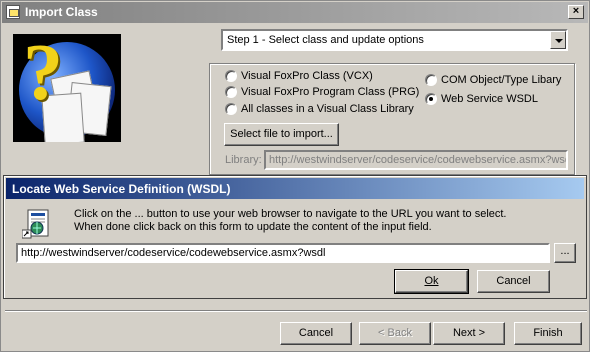  What do you see at coordinates (61, 12) in the screenshot?
I see `window-title: Import Class` at bounding box center [61, 12].